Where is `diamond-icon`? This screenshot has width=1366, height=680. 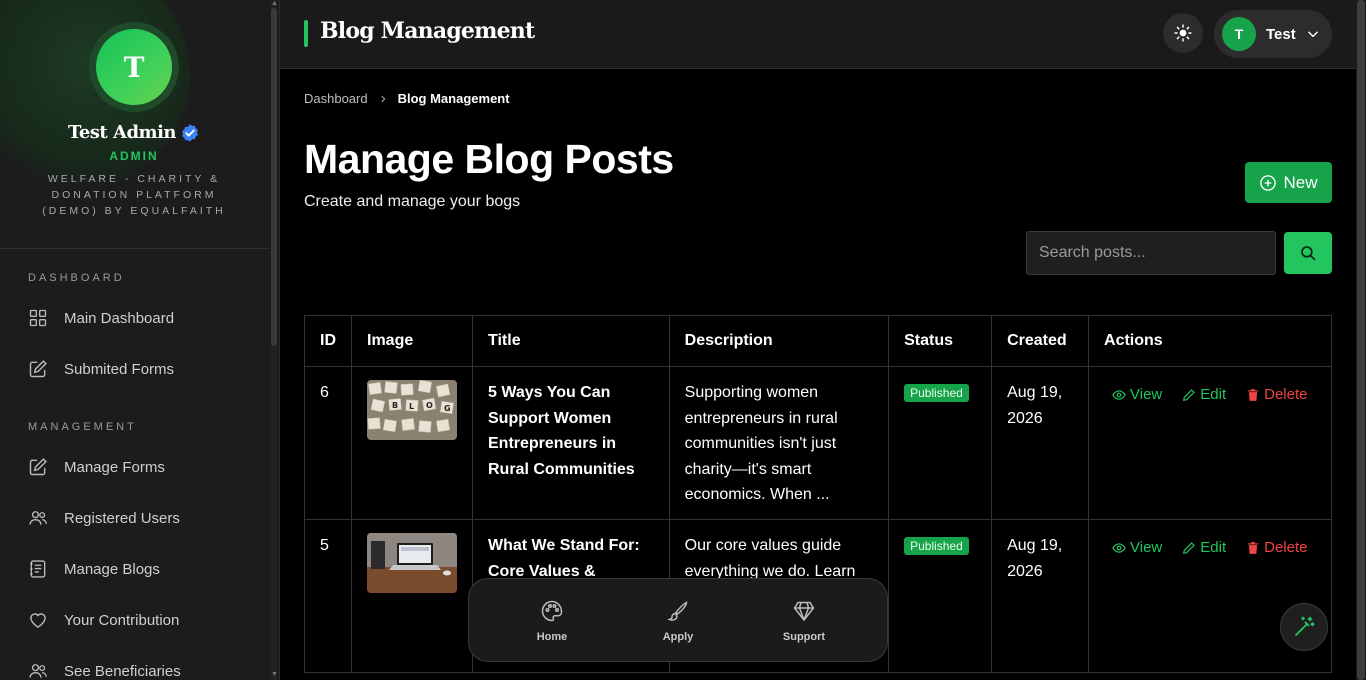
diamond-icon is located at coordinates (804, 611).